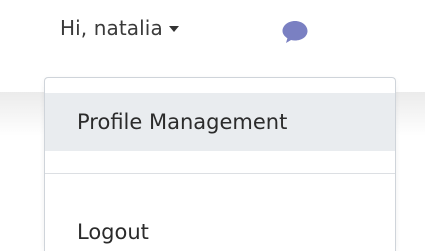 The image size is (425, 251). What do you see at coordinates (220, 231) in the screenshot?
I see `logout-menu-item: Logout` at bounding box center [220, 231].